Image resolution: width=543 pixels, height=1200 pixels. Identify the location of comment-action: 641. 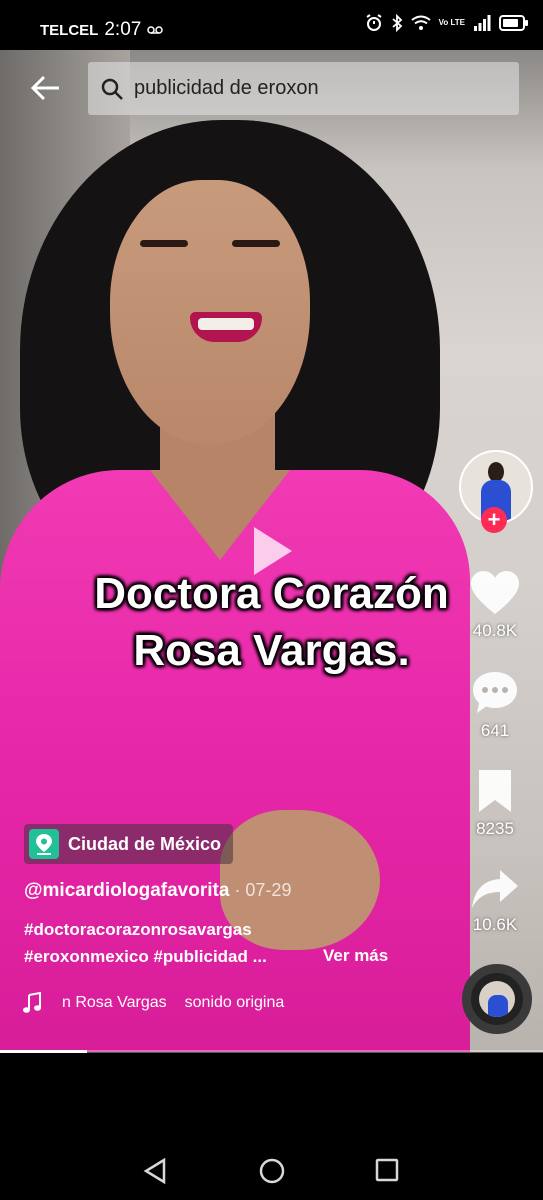
(495, 705).